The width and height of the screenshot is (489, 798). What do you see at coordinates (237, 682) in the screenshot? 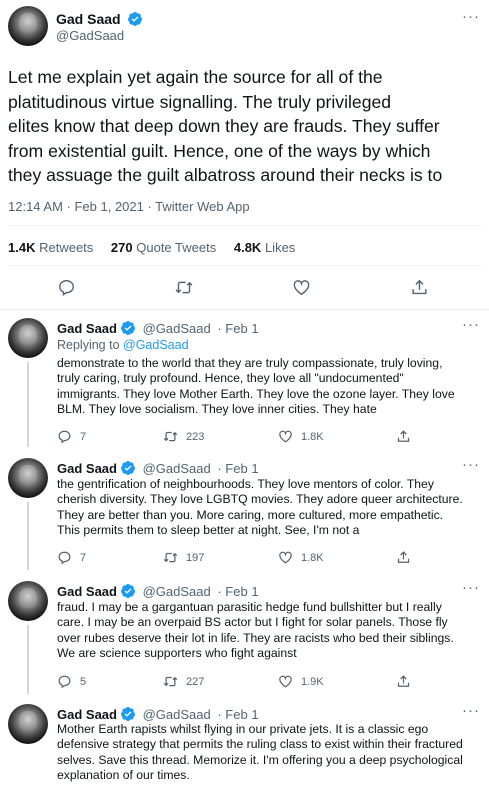
I see `reply-actions: 5 227 1.9K` at bounding box center [237, 682].